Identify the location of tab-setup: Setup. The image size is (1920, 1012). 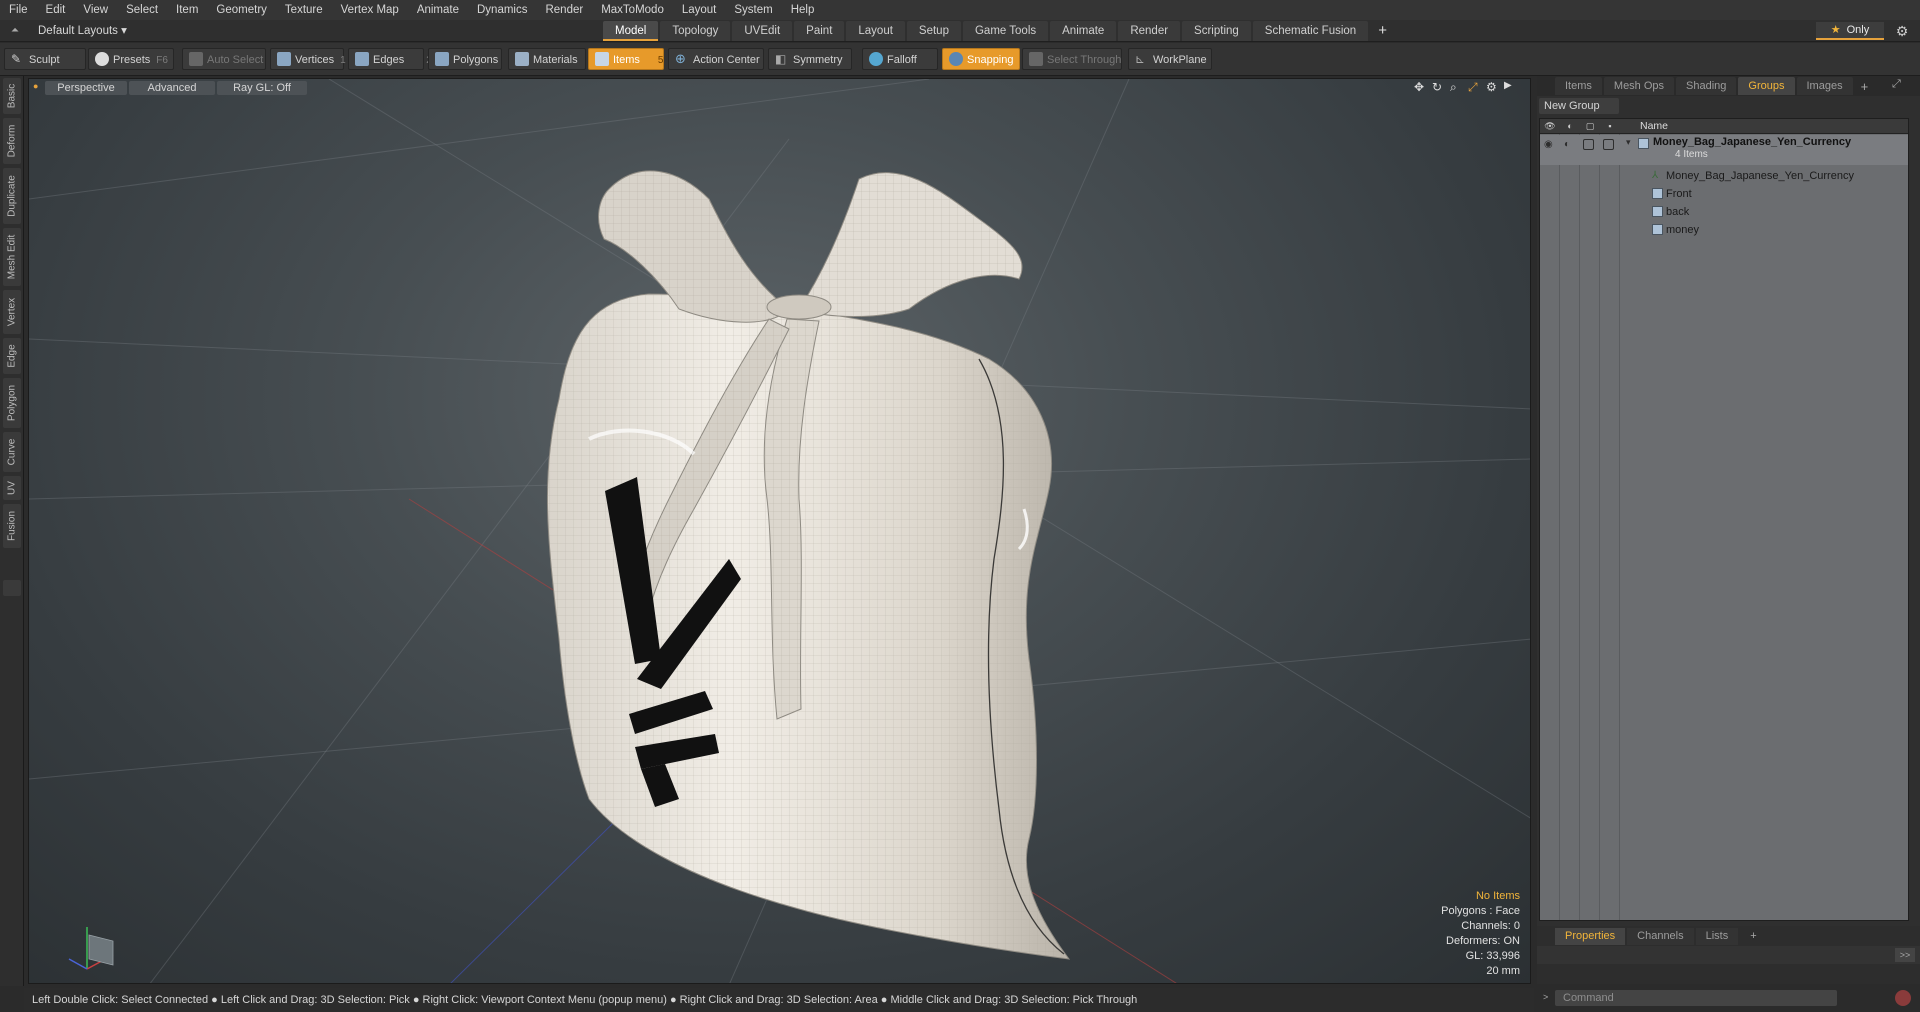
(933, 31).